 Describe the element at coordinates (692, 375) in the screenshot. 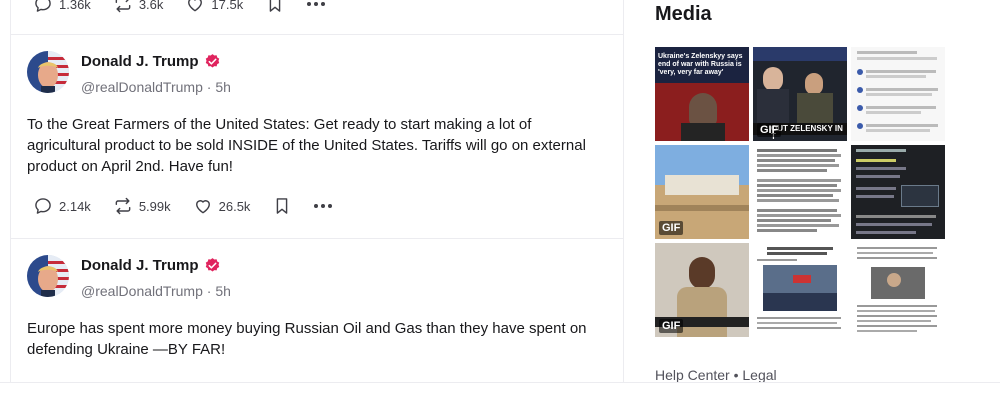

I see `help-center-link: Help Center` at that location.